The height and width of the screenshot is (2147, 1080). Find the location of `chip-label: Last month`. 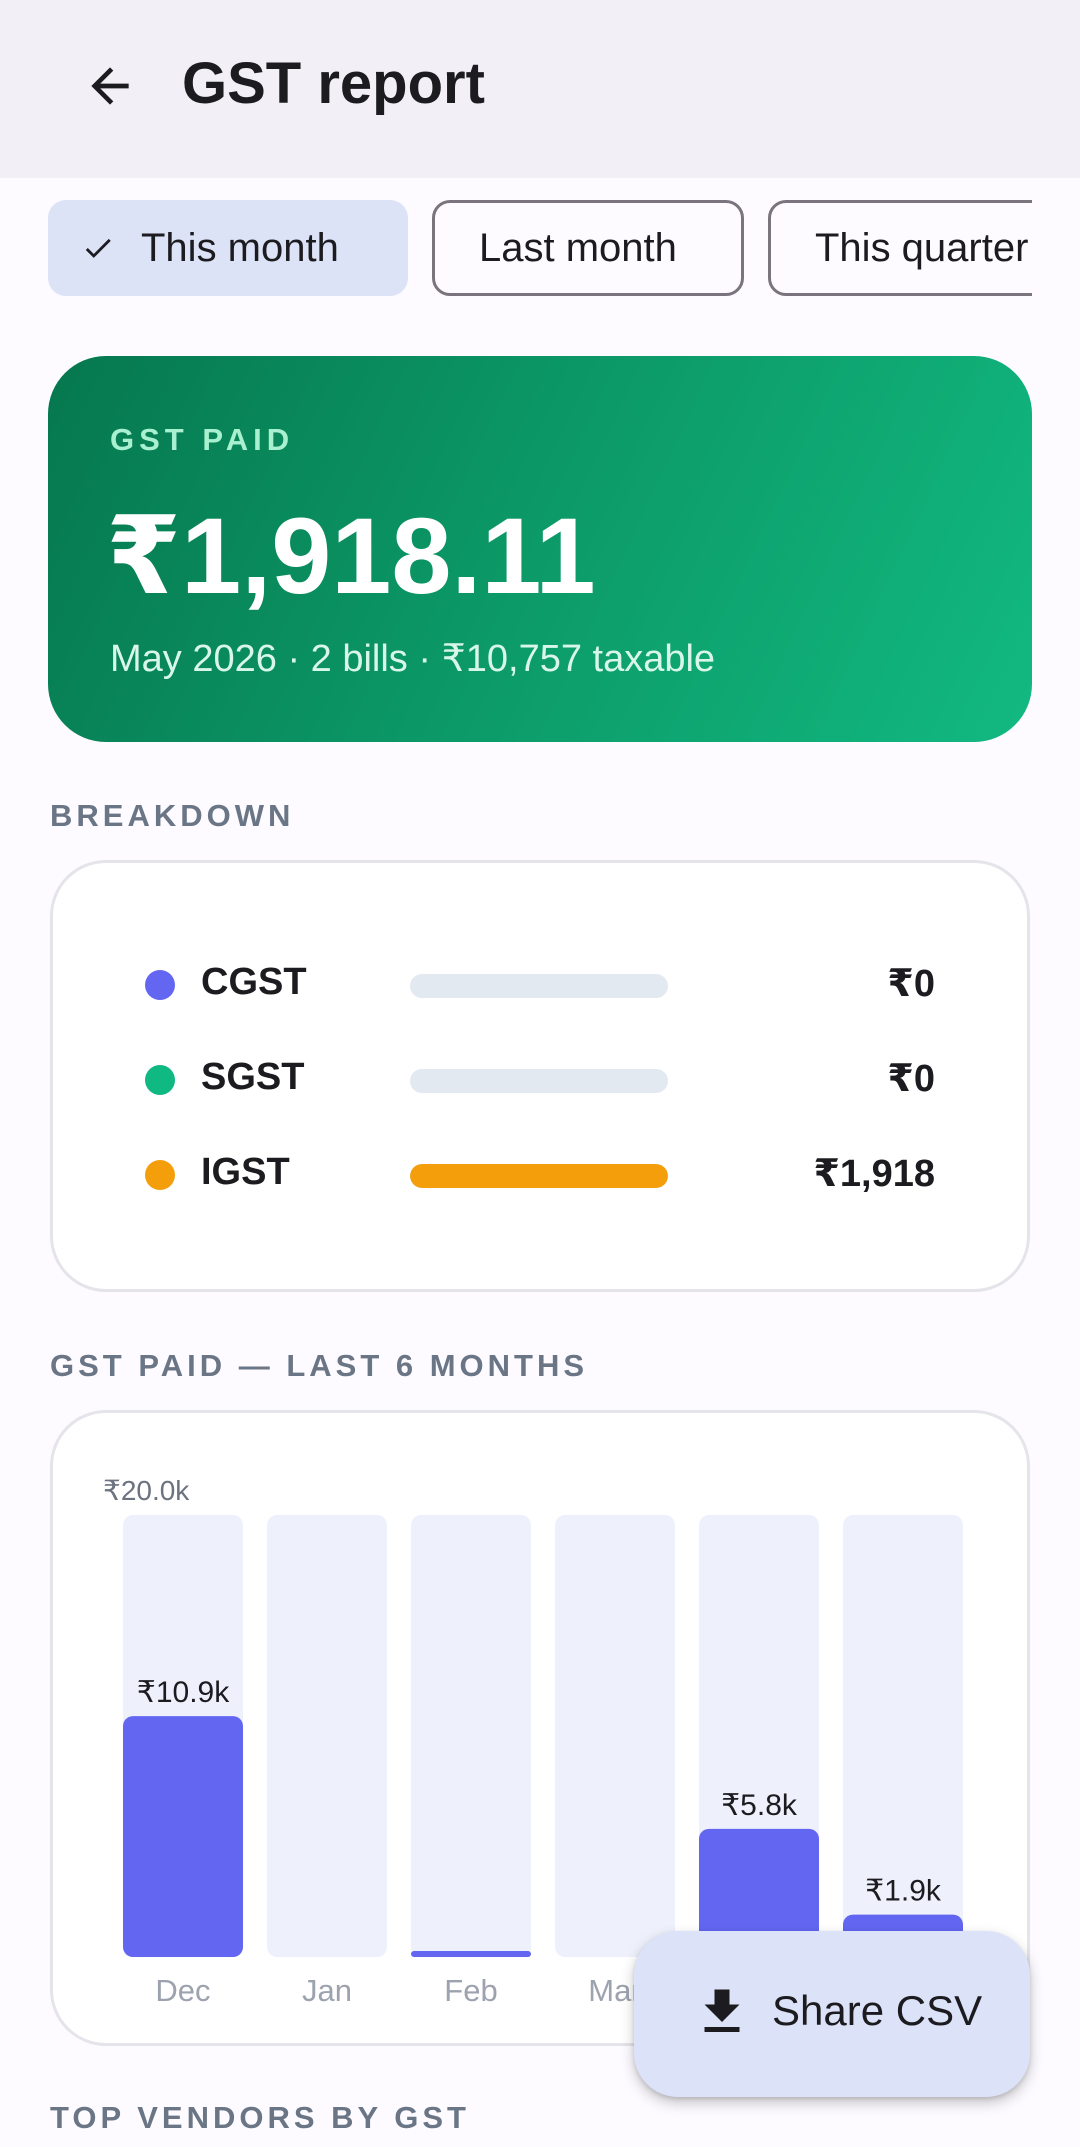

chip-label: Last month is located at coordinates (578, 247).